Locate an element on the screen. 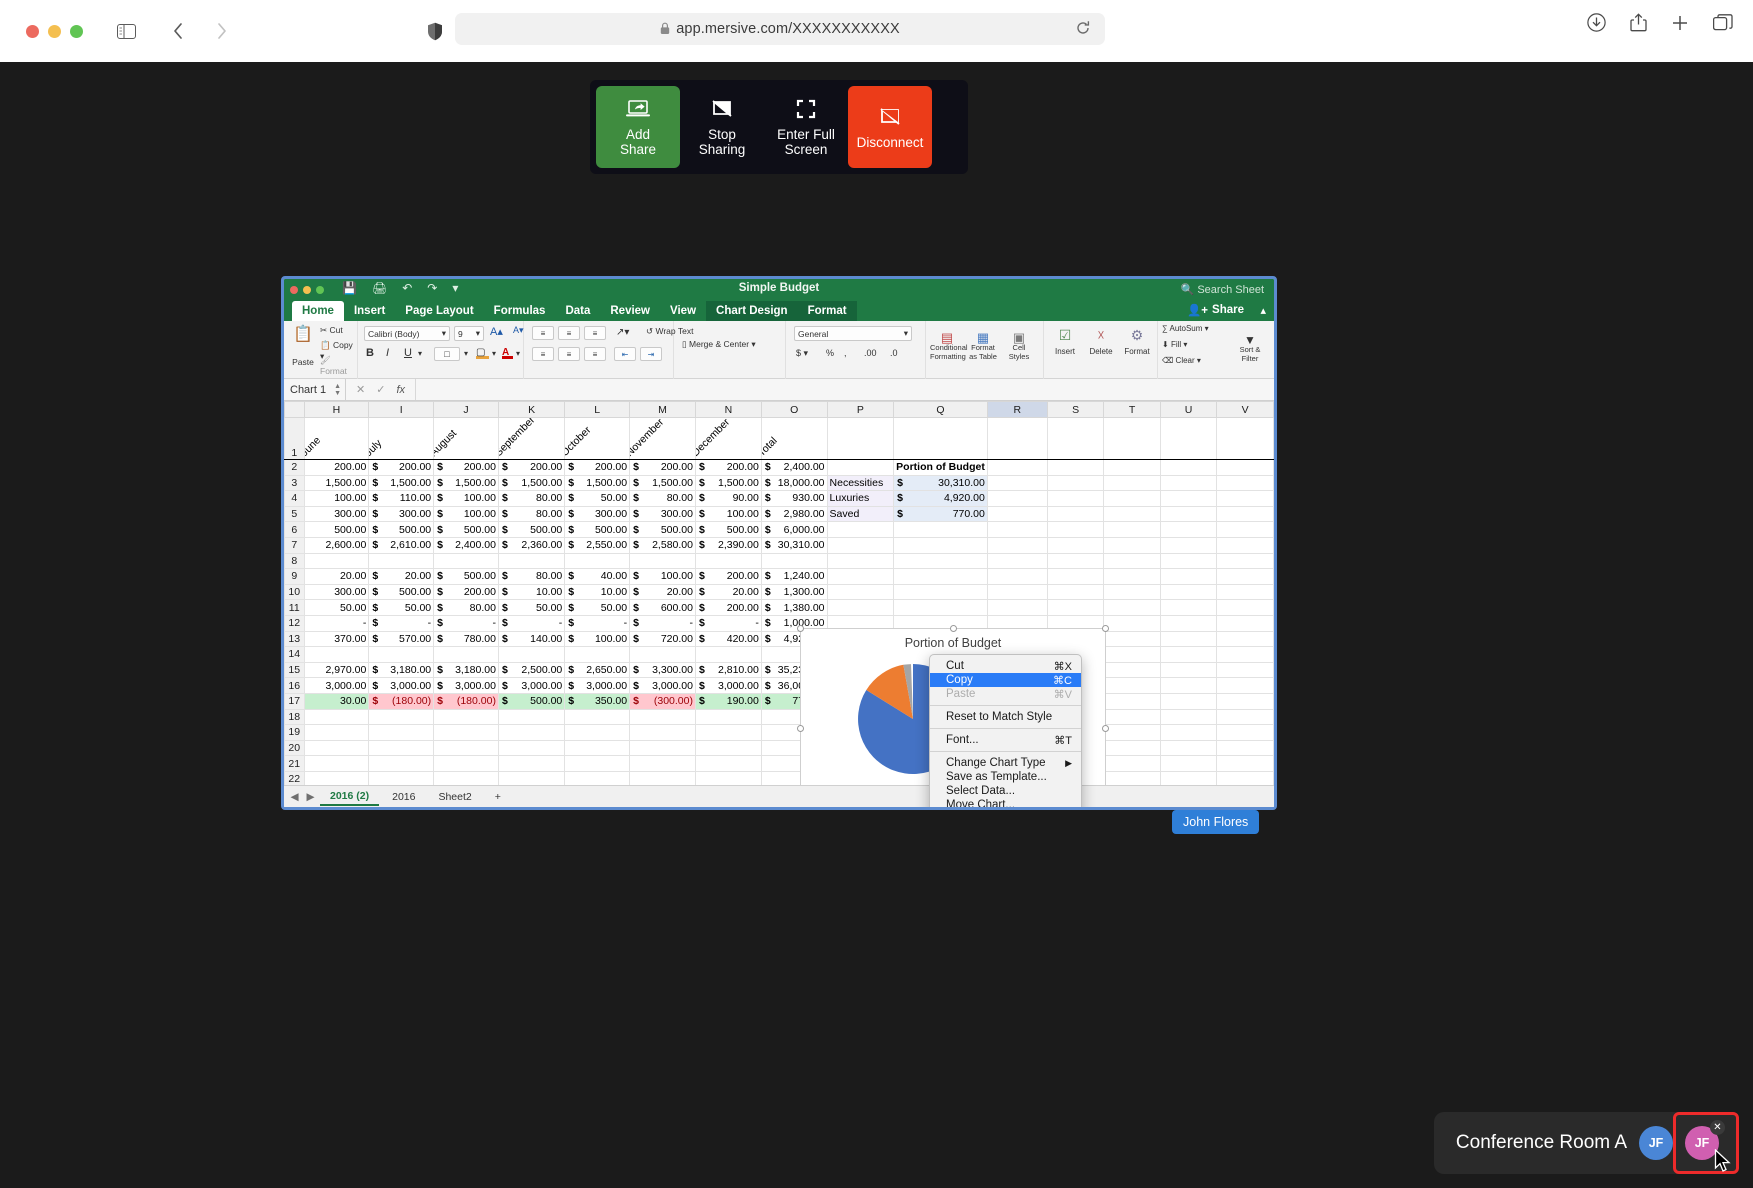 This screenshot has height=1188, width=1753. cell-I1: July is located at coordinates (401, 438).